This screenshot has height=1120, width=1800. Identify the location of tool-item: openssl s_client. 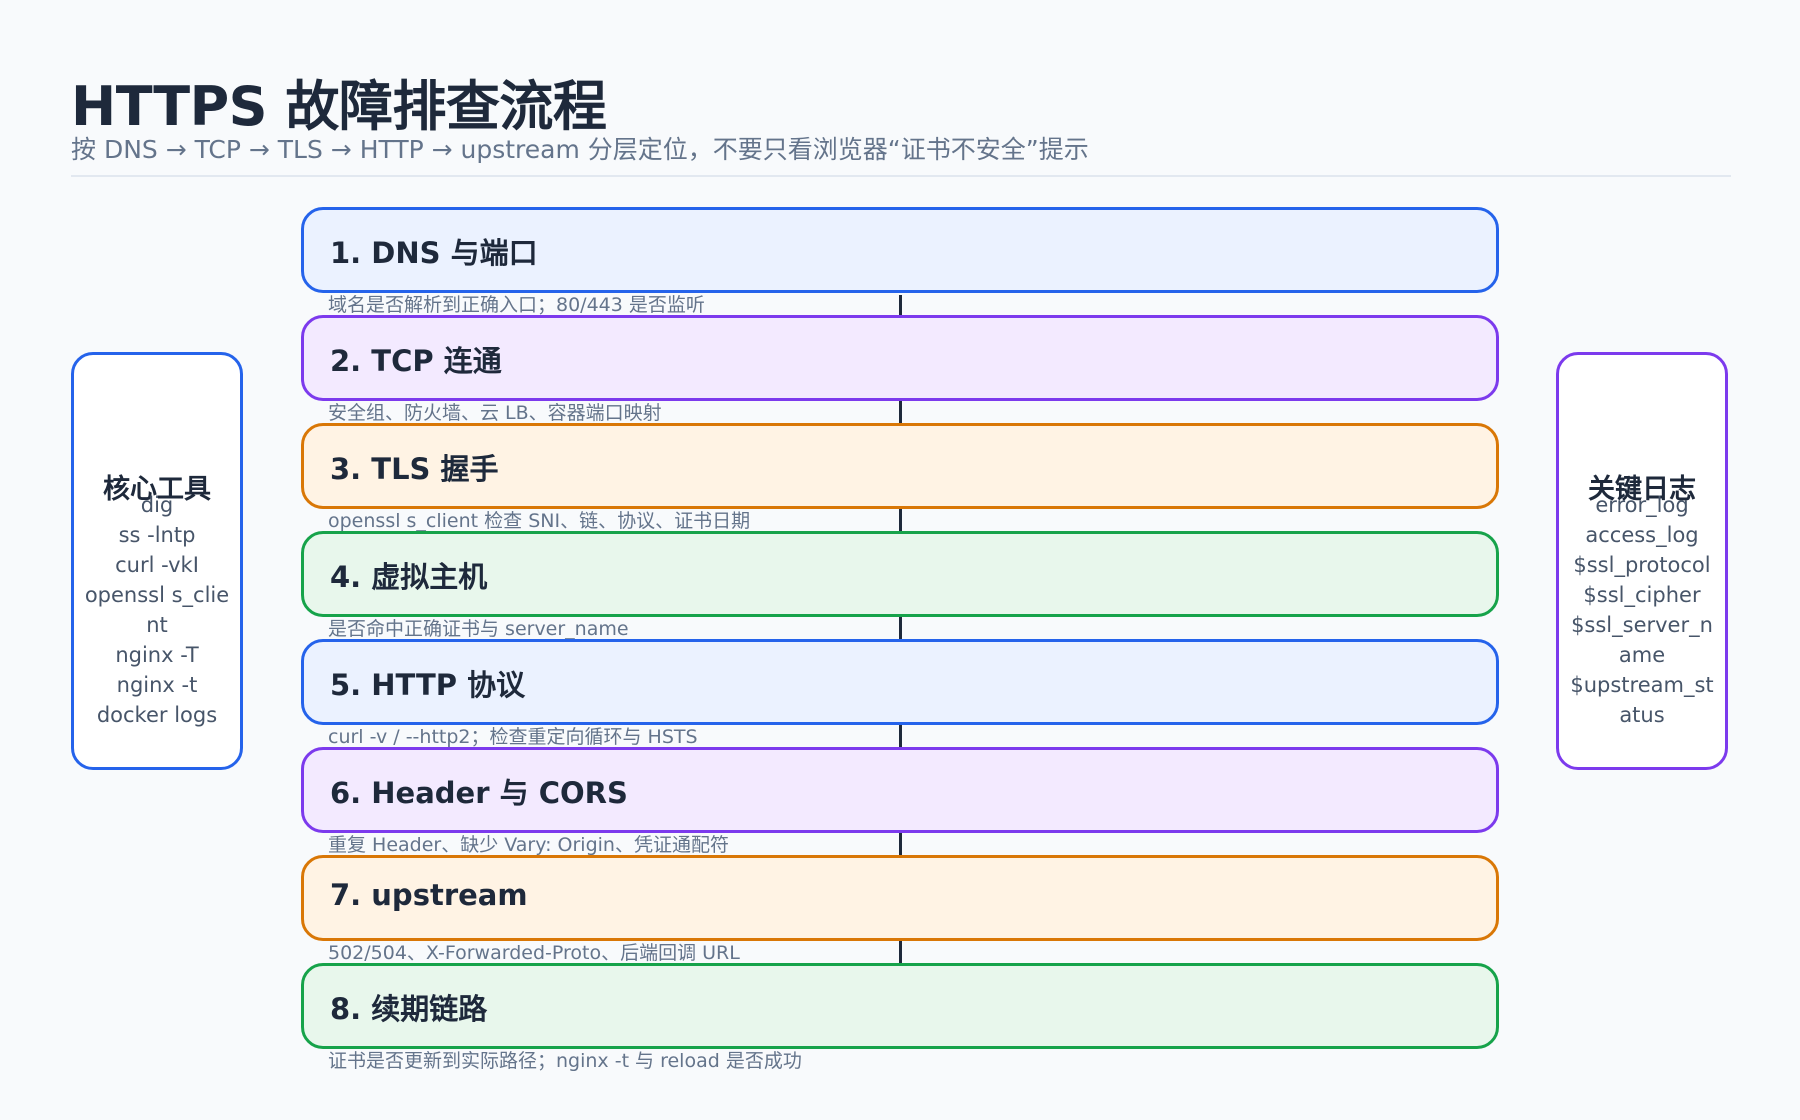
(157, 610).